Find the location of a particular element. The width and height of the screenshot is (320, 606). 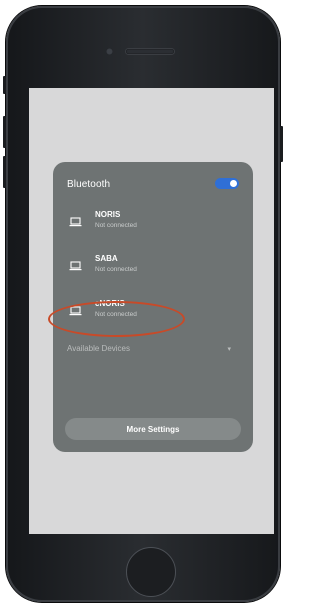

device-name: NORIS is located at coordinates (108, 214).